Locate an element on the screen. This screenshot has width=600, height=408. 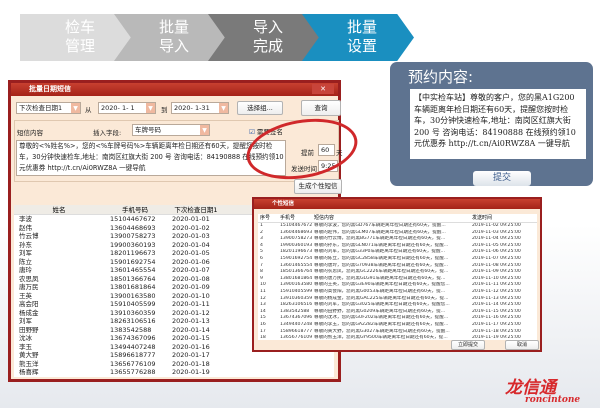
from-date-input: 2020- 1- 1 ▼ is located at coordinates (127, 108).